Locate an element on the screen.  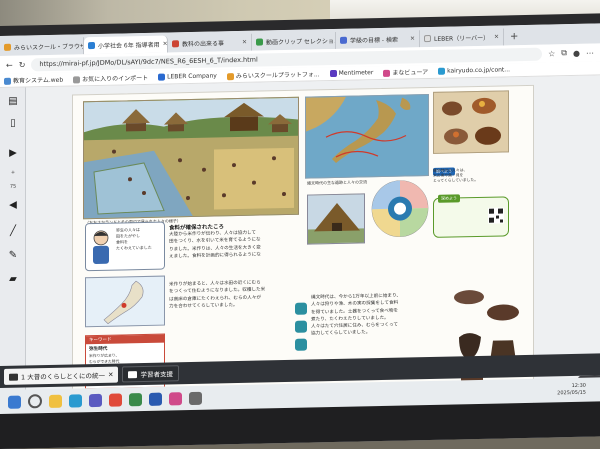
browser-tab: 教科の出来る事 ✕ is located at coordinates (210, 43).